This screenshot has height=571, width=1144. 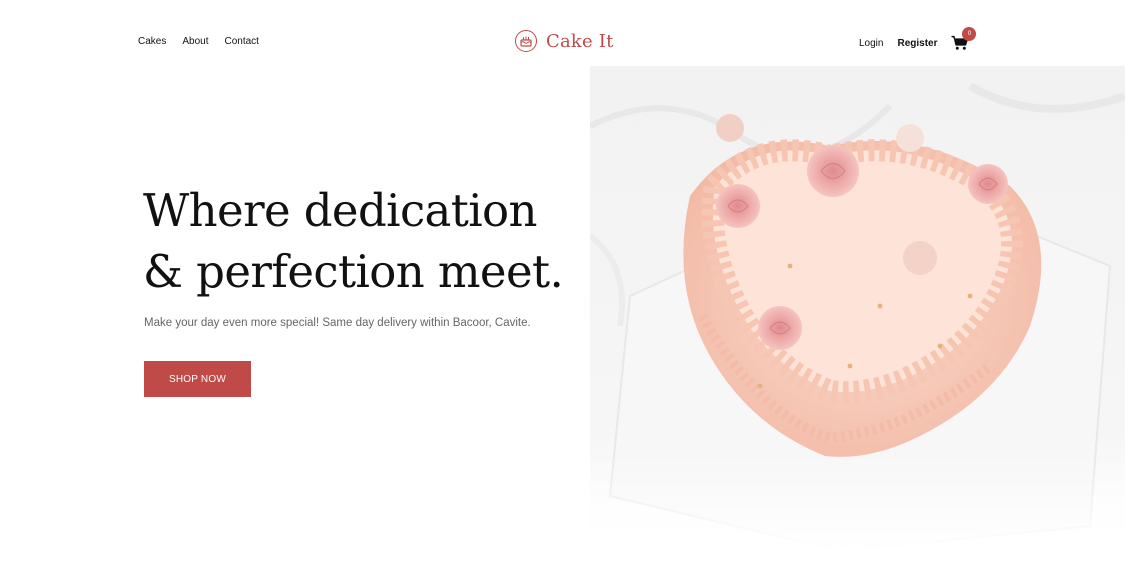 I want to click on cart-button: 0, so click(x=964, y=39).